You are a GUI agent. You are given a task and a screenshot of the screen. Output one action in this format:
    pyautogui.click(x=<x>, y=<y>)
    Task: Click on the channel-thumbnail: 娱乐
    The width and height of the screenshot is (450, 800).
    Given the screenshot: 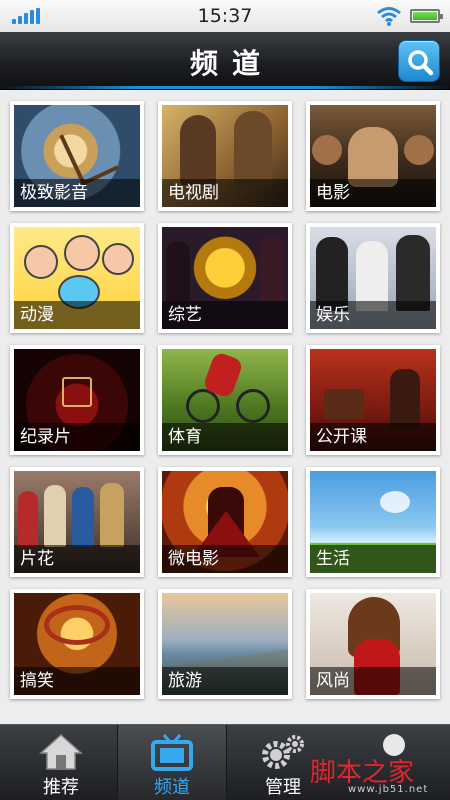 What is the action you would take?
    pyautogui.click(x=373, y=278)
    